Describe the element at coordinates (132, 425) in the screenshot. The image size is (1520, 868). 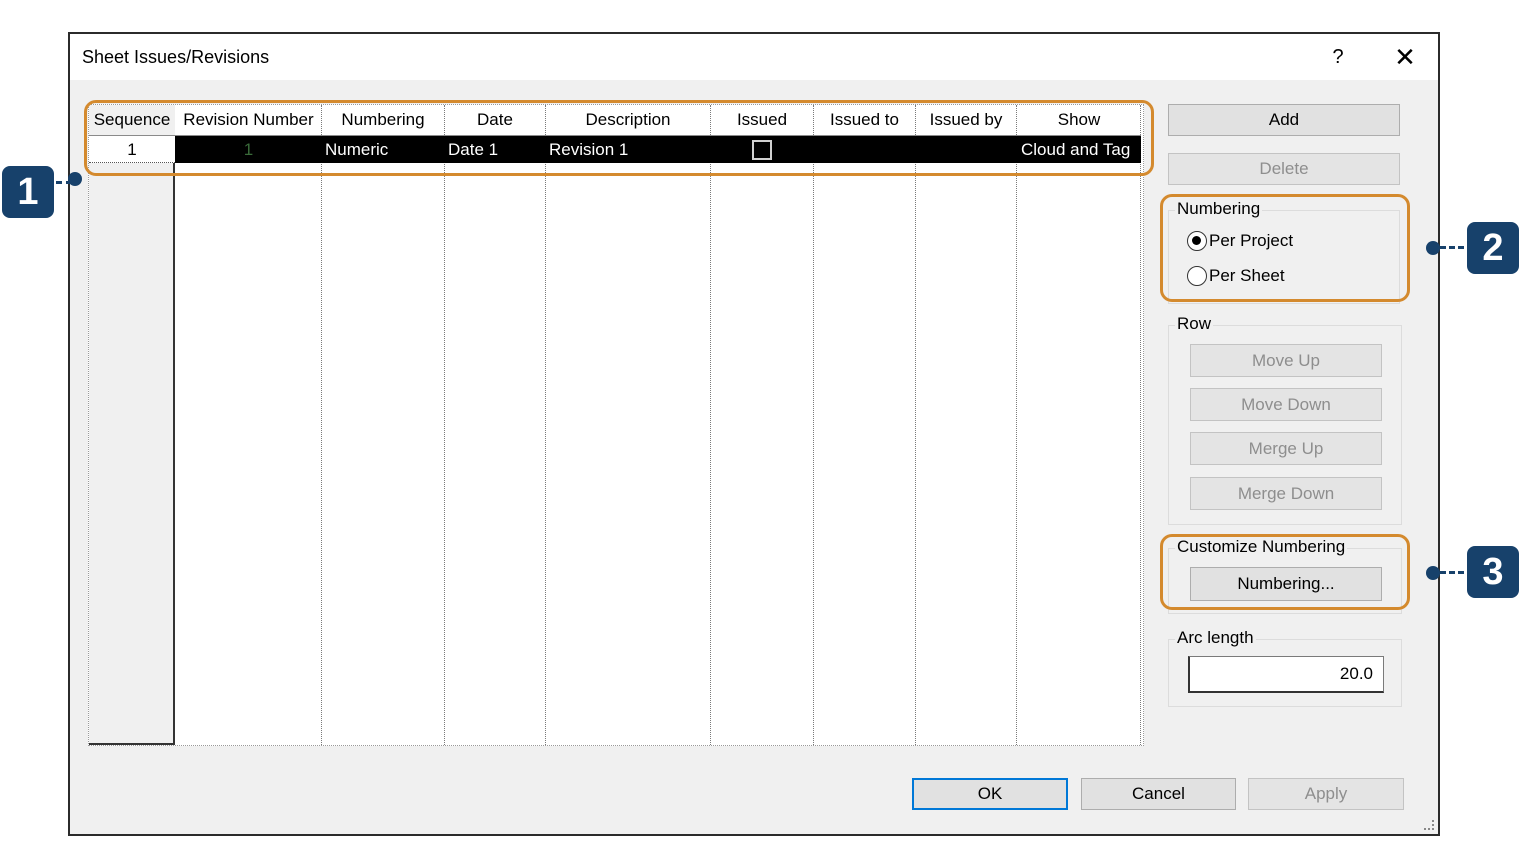
I see `row-header-column` at that location.